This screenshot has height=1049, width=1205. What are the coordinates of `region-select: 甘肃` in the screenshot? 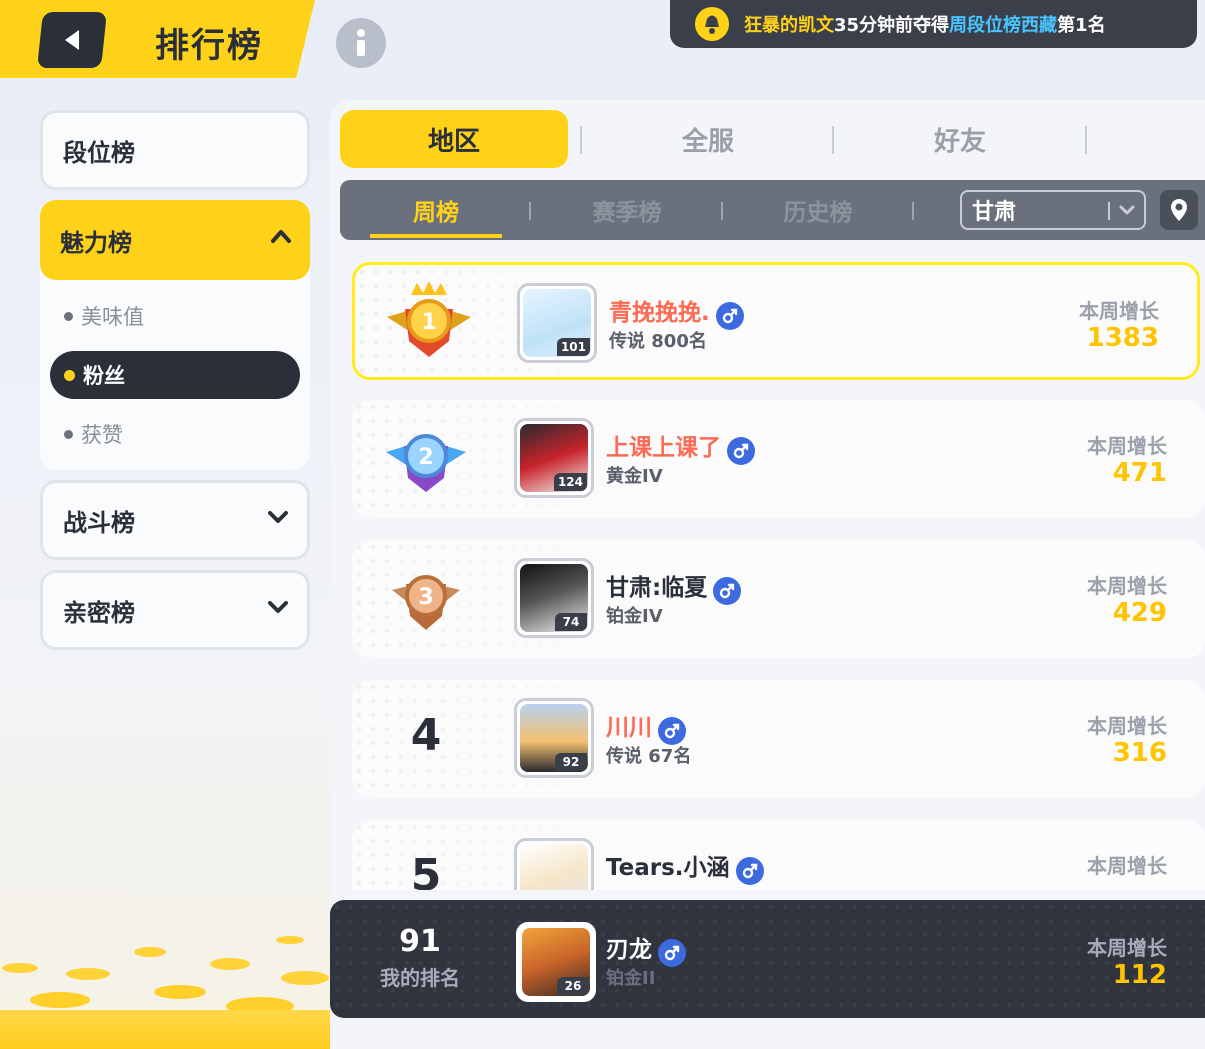 It's located at (1053, 210).